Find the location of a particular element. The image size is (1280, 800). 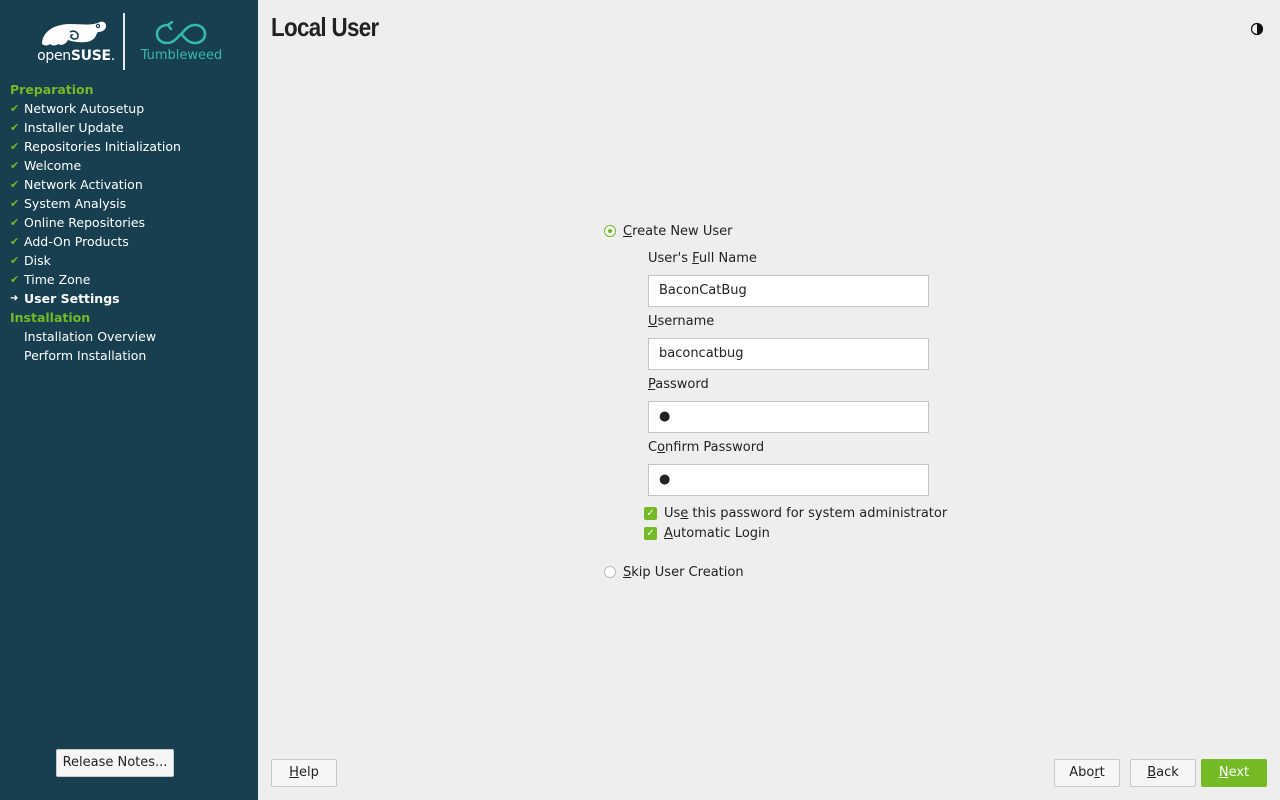

admin-password-checkbox: ✓ is located at coordinates (650, 513).